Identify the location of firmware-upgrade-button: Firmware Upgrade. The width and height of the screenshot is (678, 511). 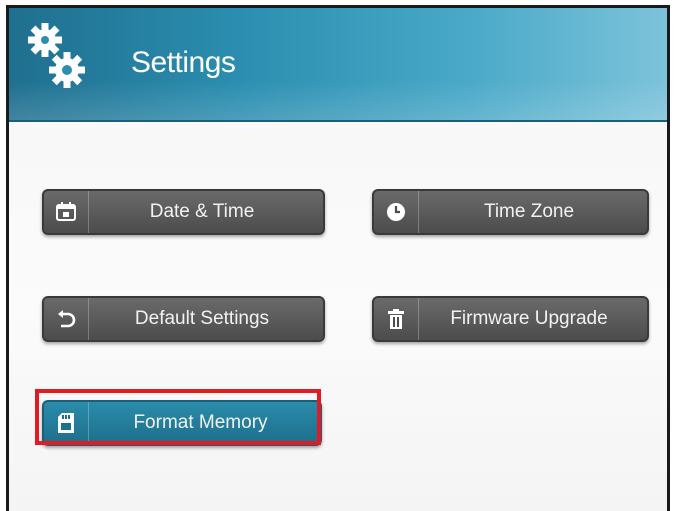
(510, 319).